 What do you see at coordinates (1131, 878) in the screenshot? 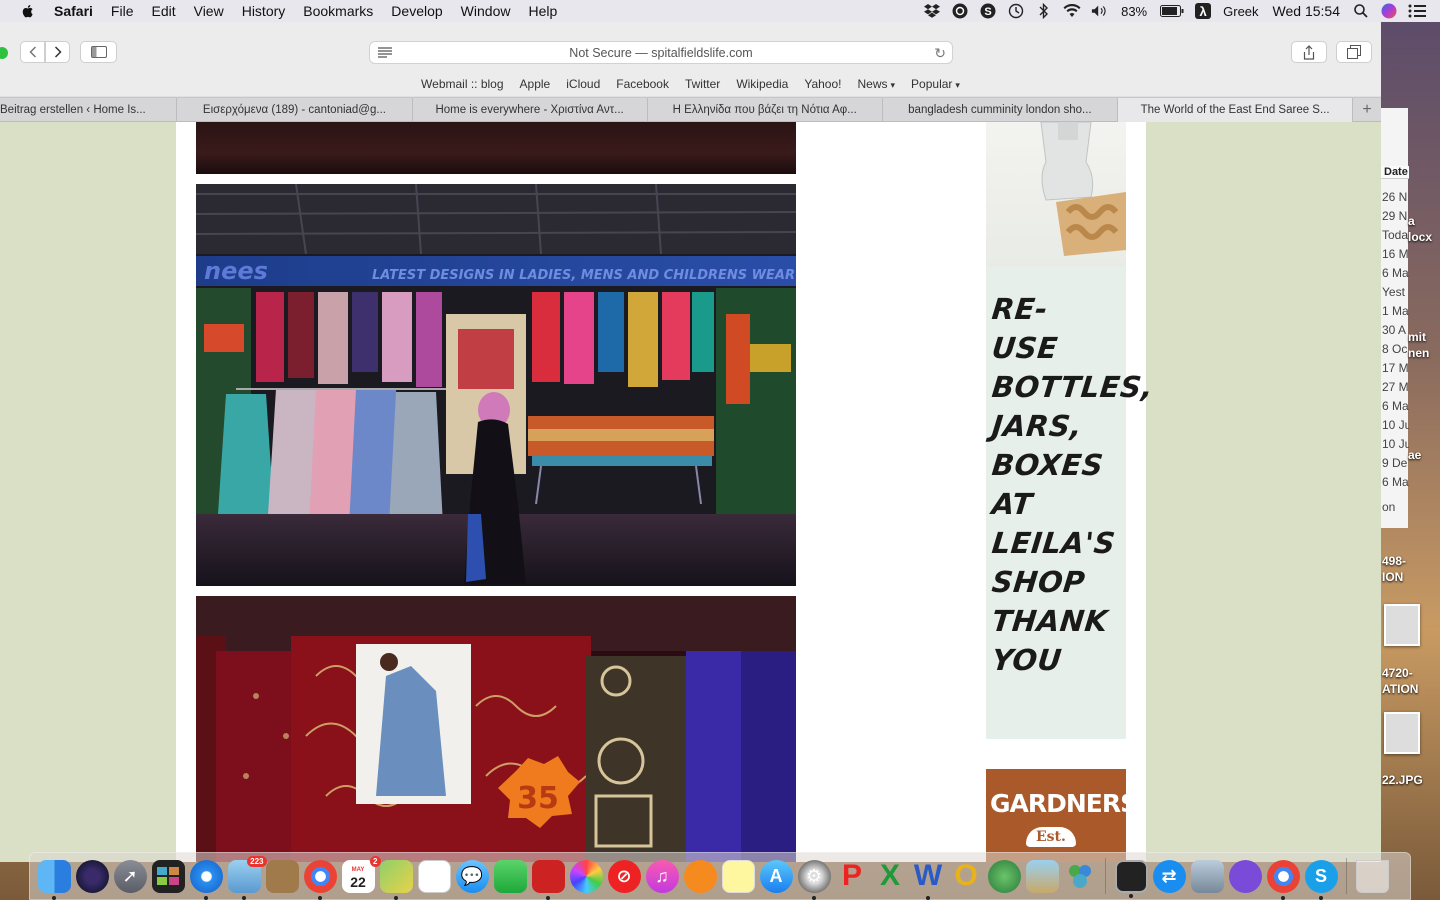
I see `screenshot-icon` at bounding box center [1131, 878].